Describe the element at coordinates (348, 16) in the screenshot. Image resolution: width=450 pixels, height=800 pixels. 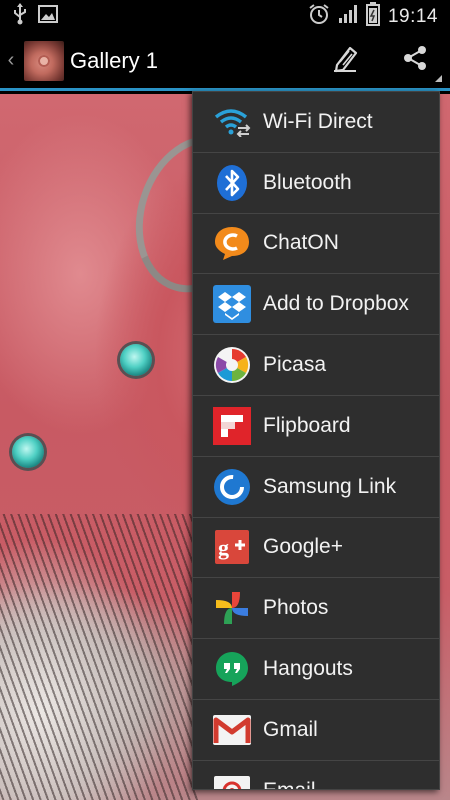
I see `signal-icon` at that location.